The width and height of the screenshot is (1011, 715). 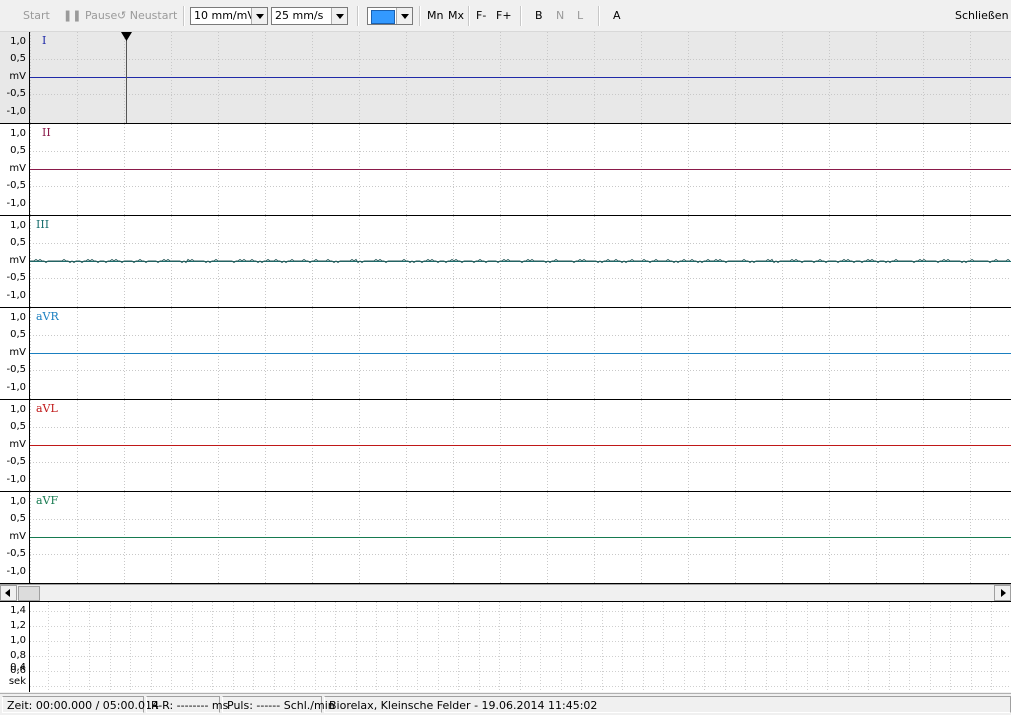 I want to click on lead-label: III, so click(x=43, y=224).